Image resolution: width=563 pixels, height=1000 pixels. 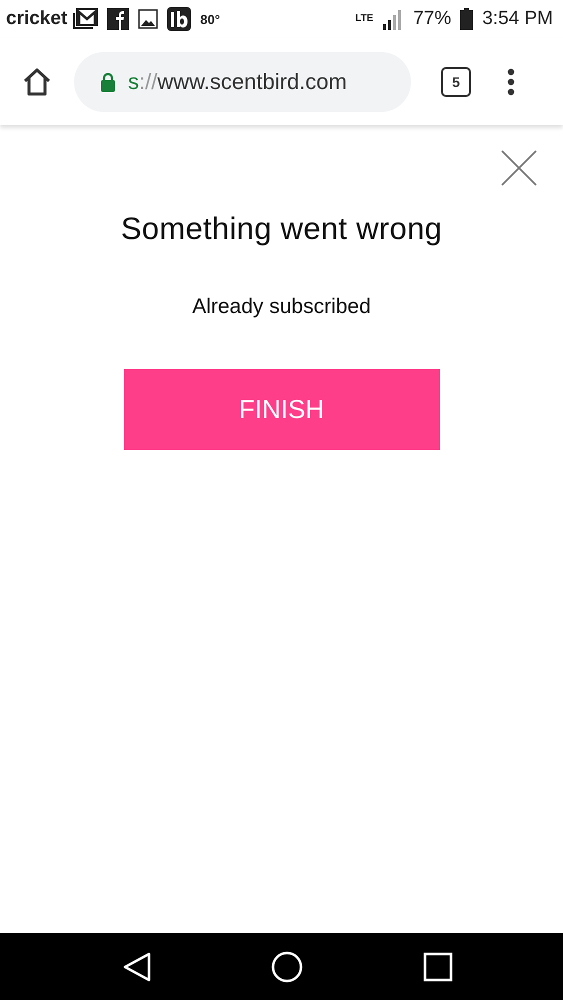 What do you see at coordinates (37, 82) in the screenshot?
I see `home-icon` at bounding box center [37, 82].